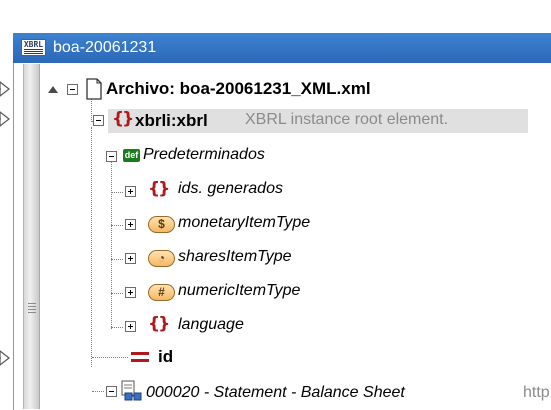 The image size is (551, 410). What do you see at coordinates (244, 223) in the screenshot?
I see `tree-item-label: monetaryItemType` at bounding box center [244, 223].